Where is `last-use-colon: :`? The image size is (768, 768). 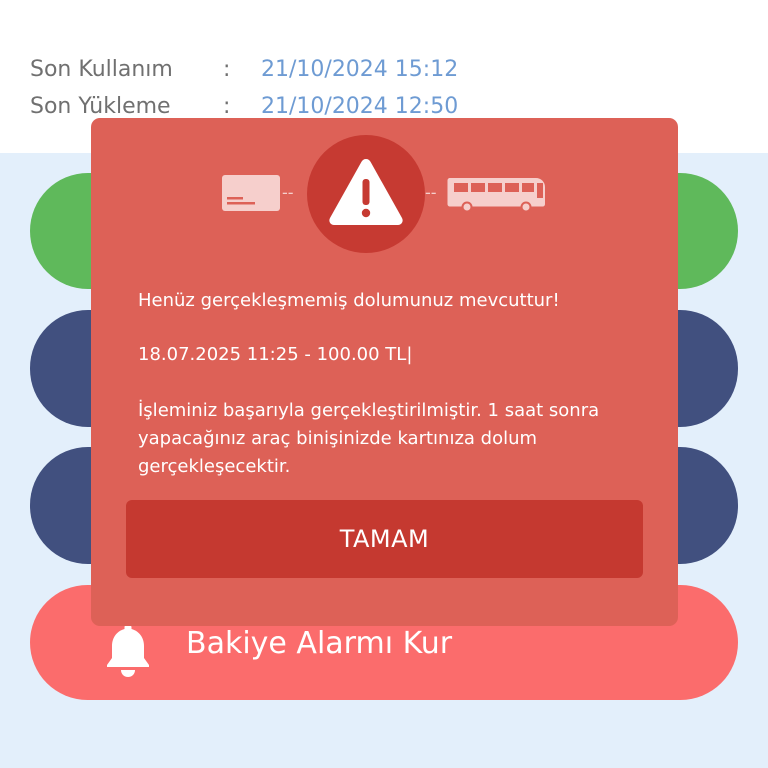 last-use-colon: : is located at coordinates (227, 69).